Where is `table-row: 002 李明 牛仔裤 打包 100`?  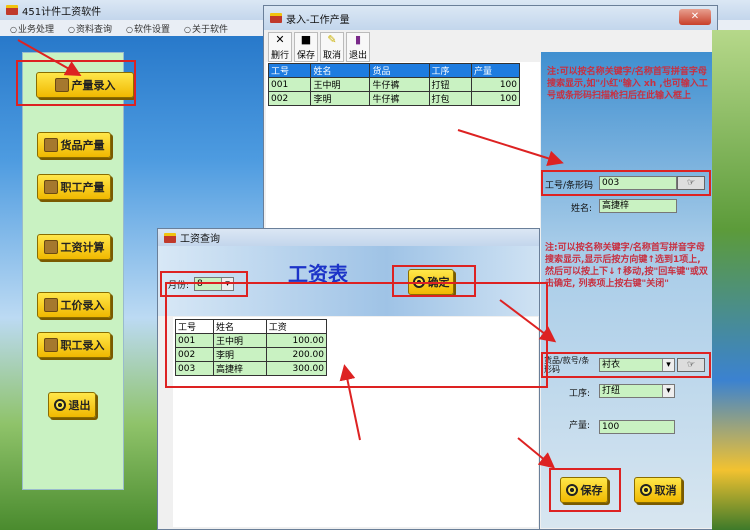 table-row: 002 李明 牛仔裤 打包 100 is located at coordinates (393, 98).